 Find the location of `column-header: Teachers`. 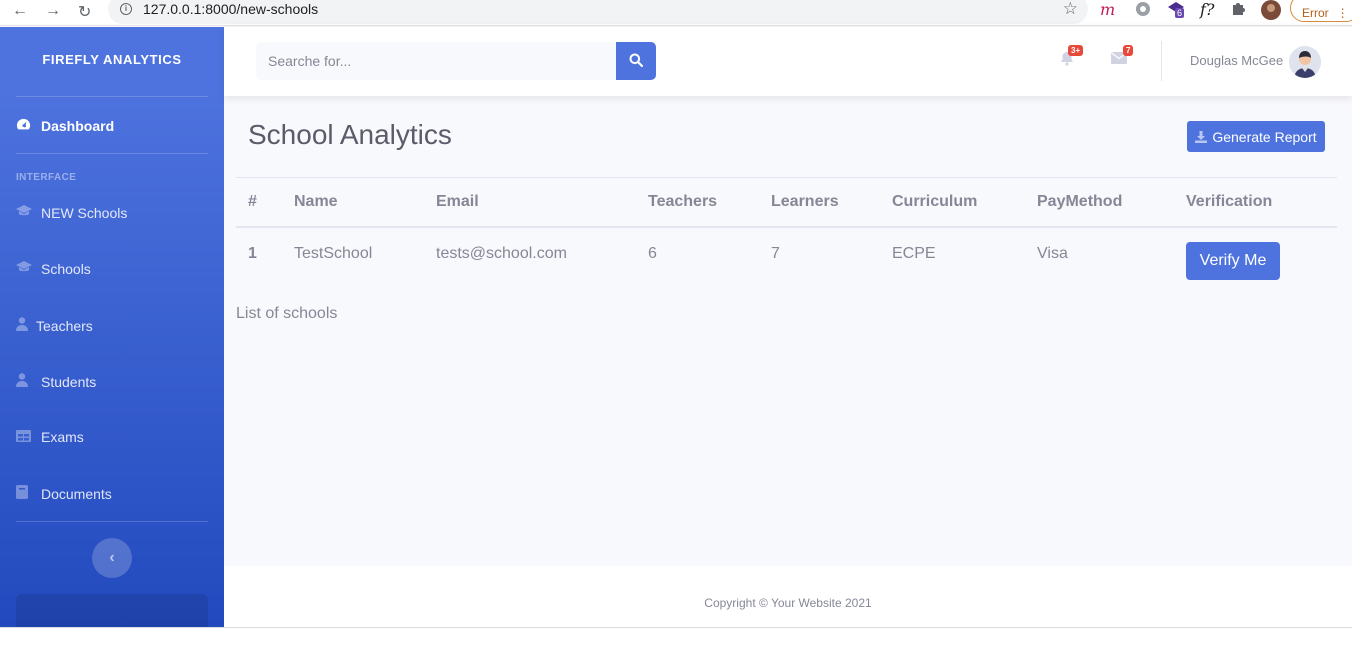

column-header: Teachers is located at coordinates (697, 202).